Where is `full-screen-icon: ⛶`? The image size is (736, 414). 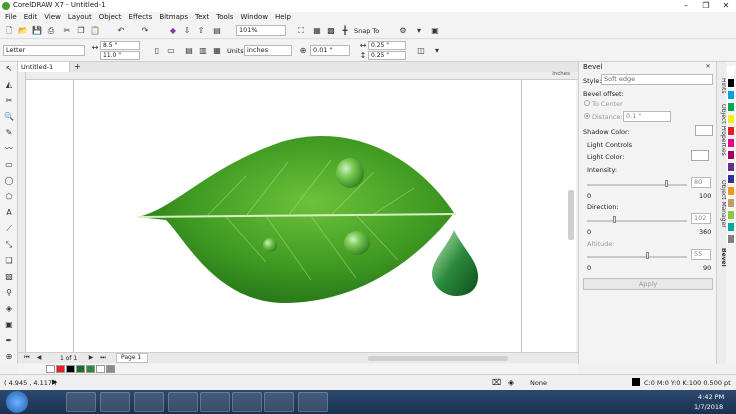 full-screen-icon: ⛶ is located at coordinates (301, 31).